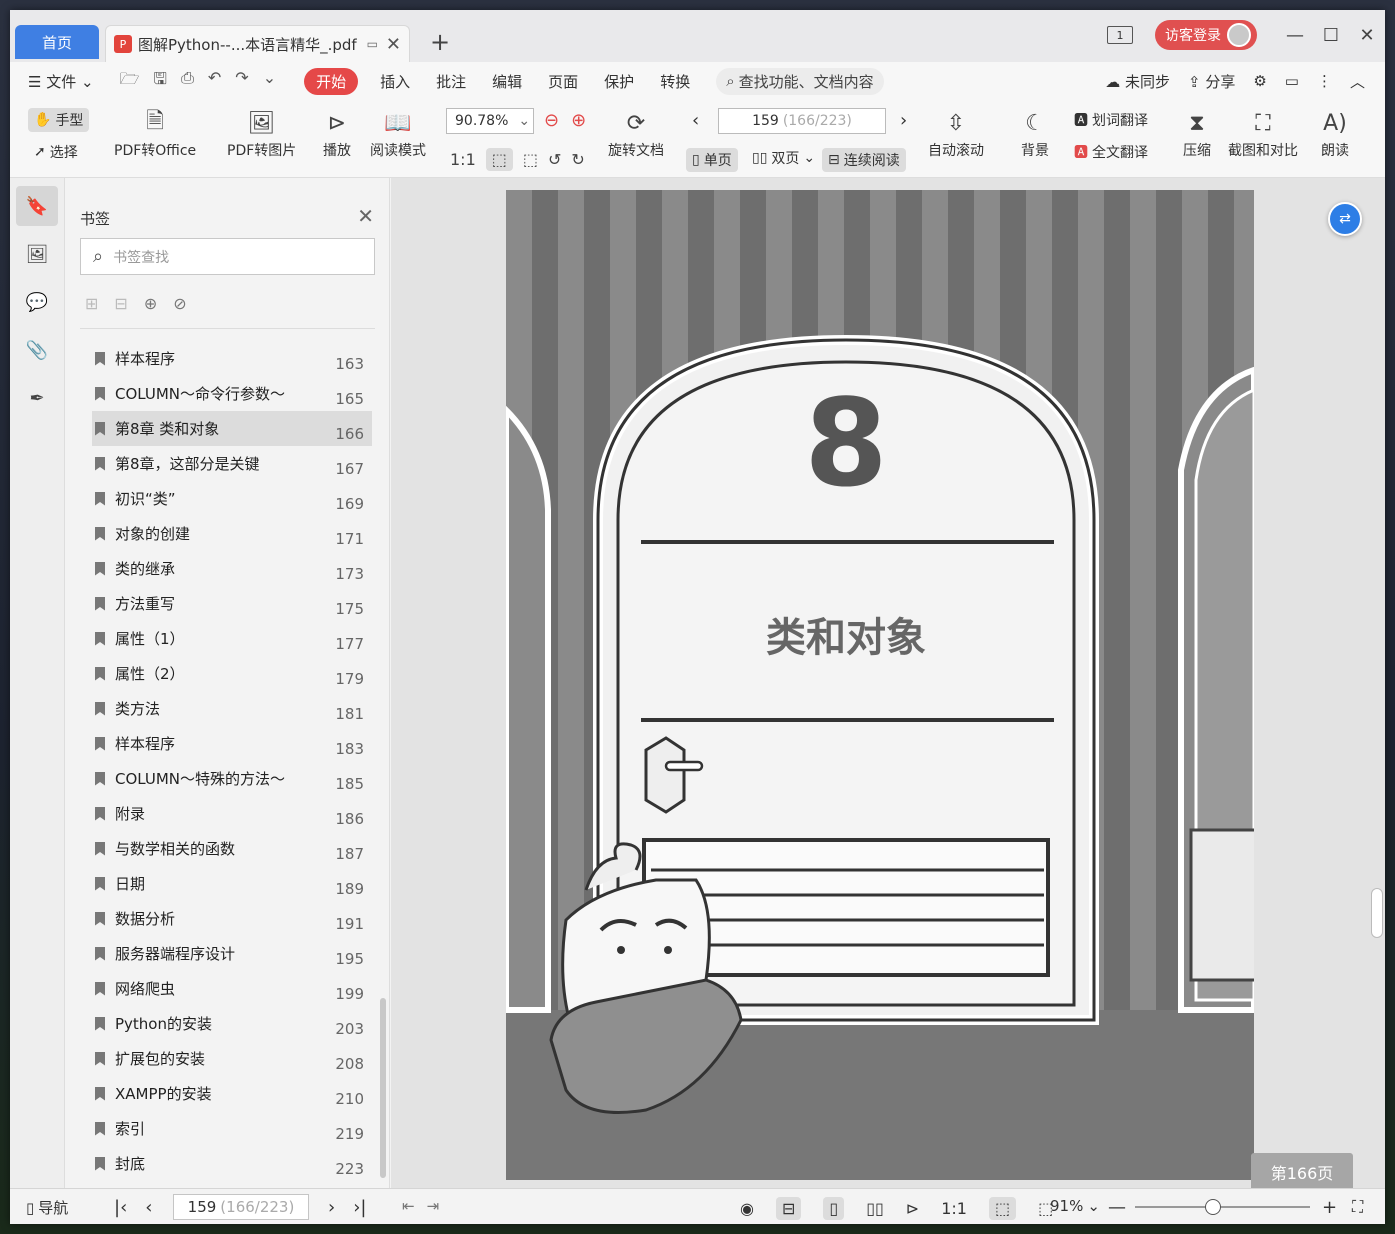 This screenshot has width=1395, height=1234. What do you see at coordinates (56, 152) in the screenshot?
I see `select-tool-button: ➚ 选择` at bounding box center [56, 152].